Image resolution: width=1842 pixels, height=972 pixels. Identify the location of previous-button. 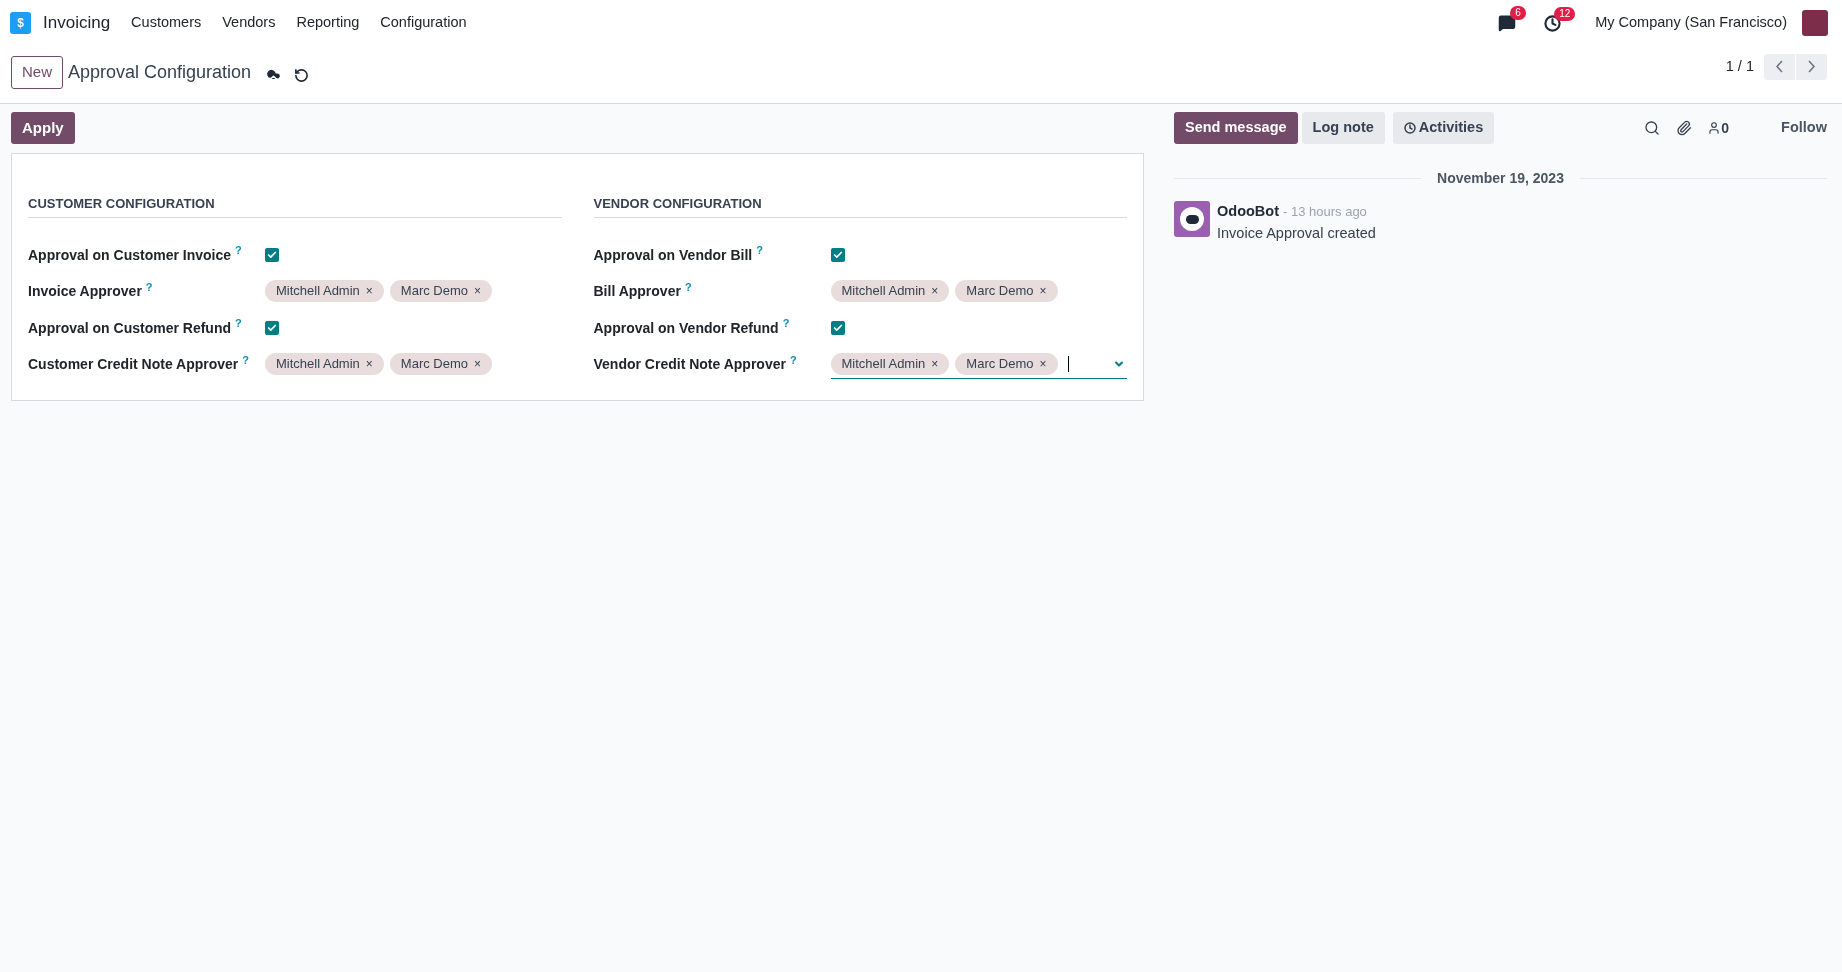
(1779, 66).